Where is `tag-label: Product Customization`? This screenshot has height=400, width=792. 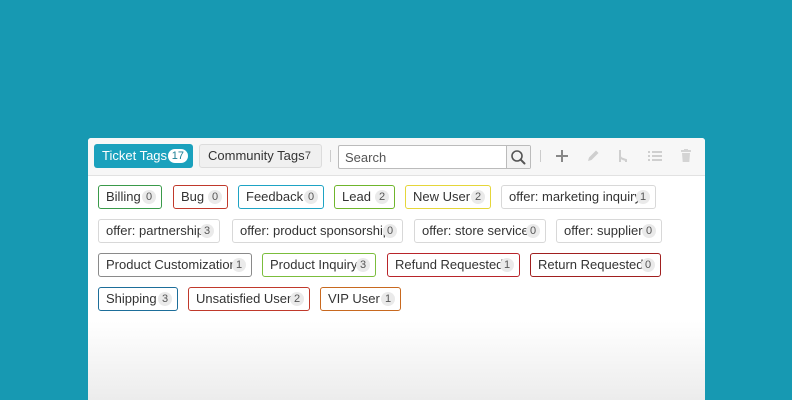 tag-label: Product Customization is located at coordinates (171, 264).